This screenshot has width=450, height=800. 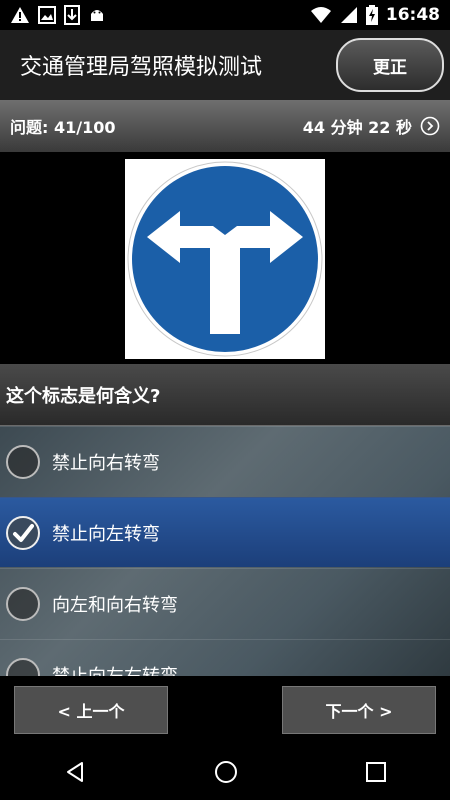 I want to click on status-bar-right: 16:48, so click(x=375, y=15).